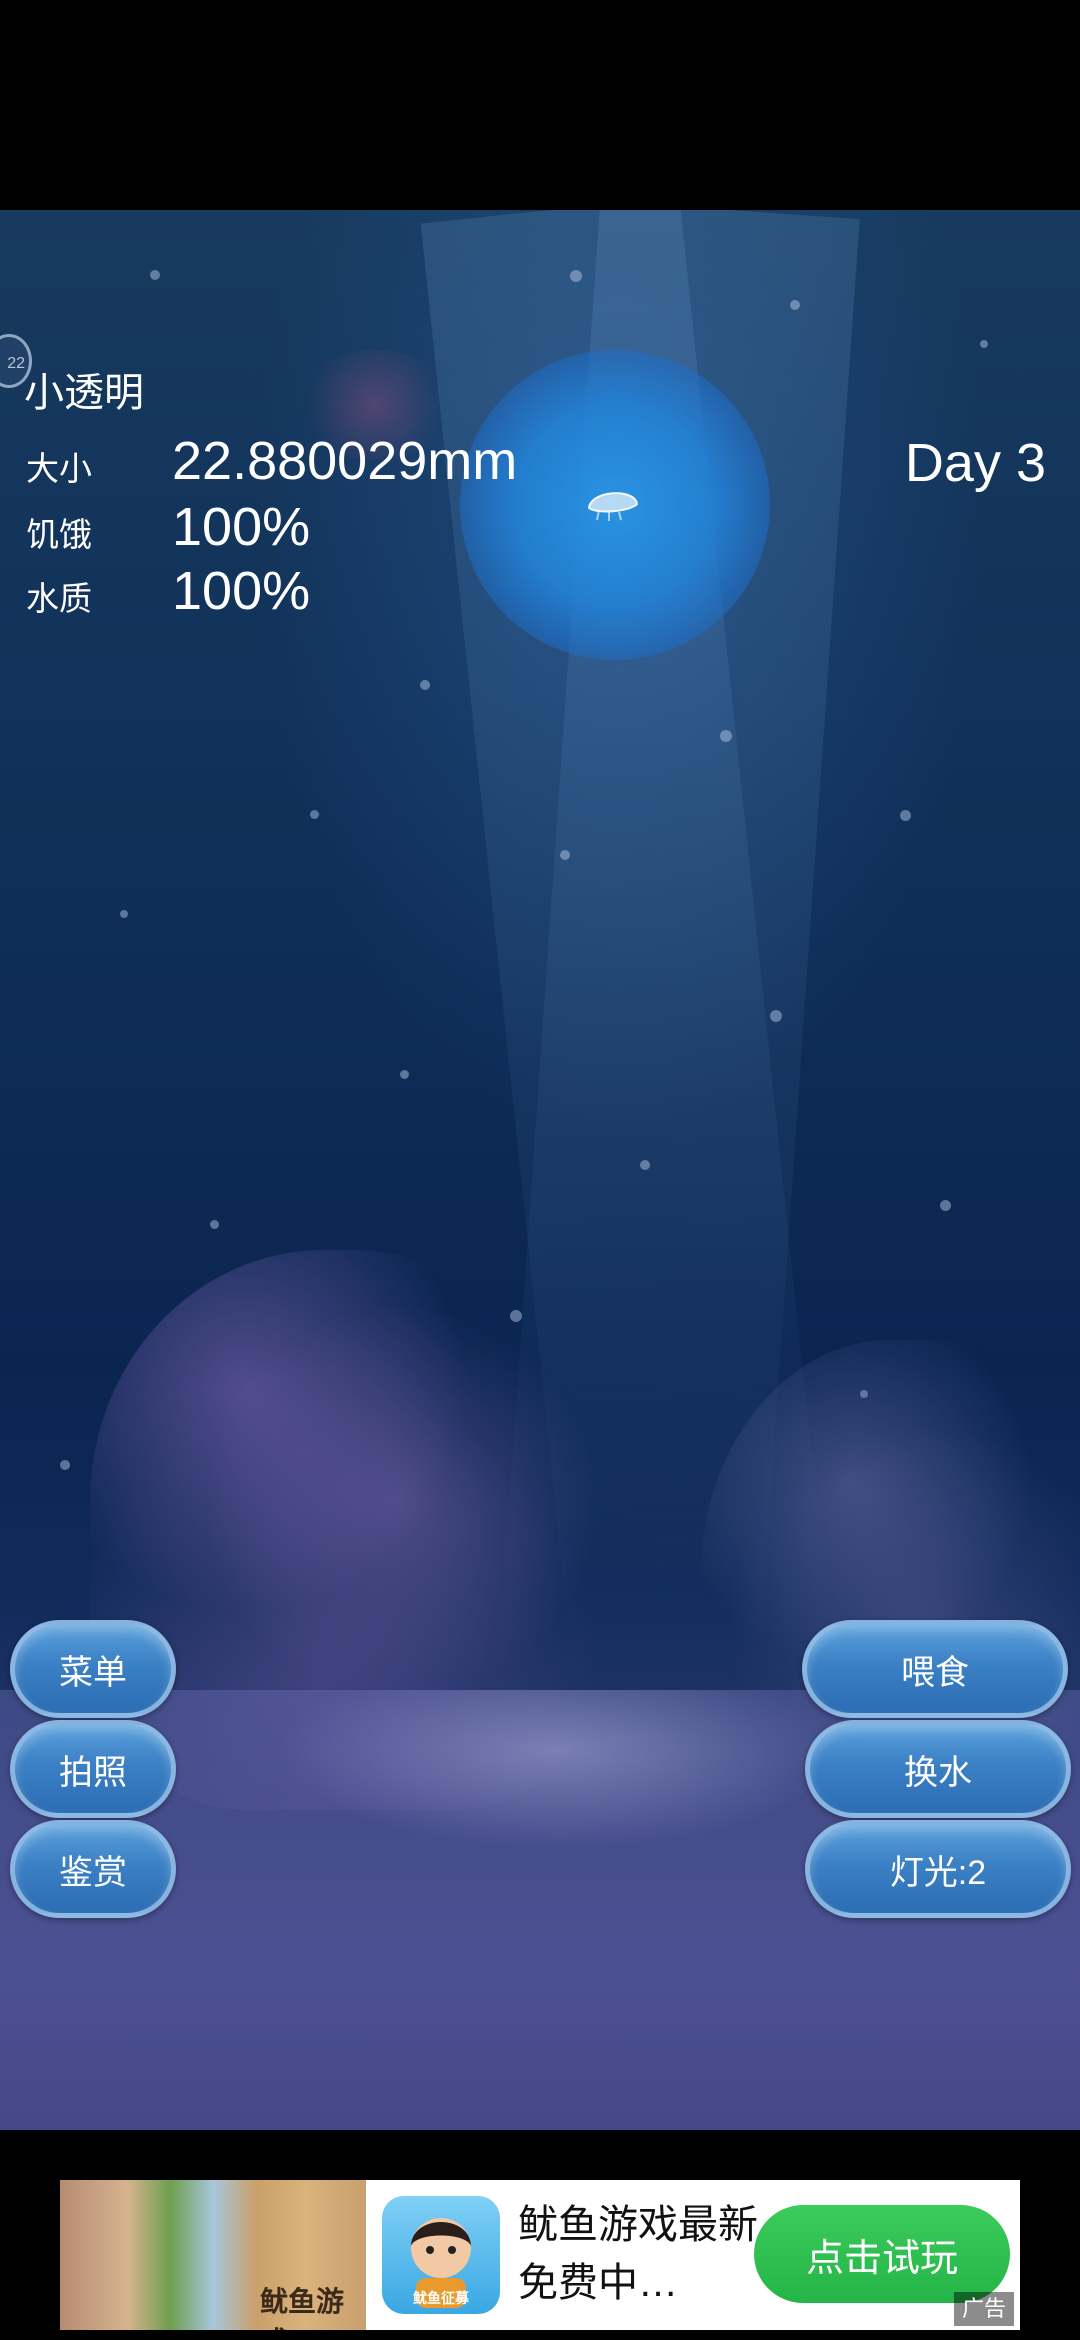 The width and height of the screenshot is (1080, 2340). I want to click on water-quality-value: 100%, so click(241, 591).